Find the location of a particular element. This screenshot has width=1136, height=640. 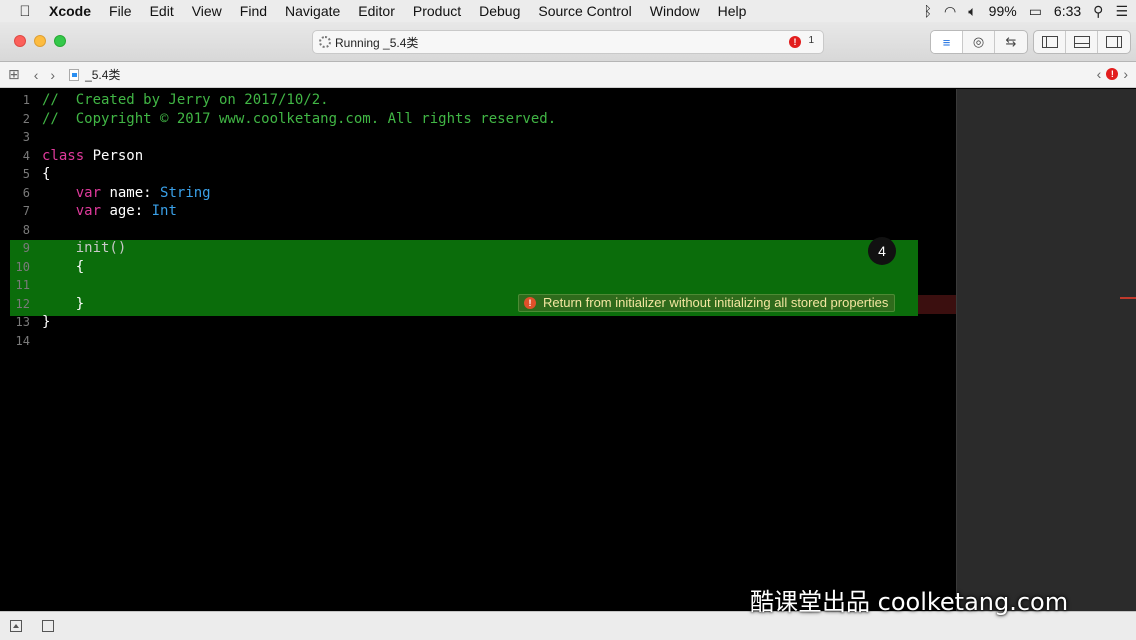

menu-source-control: Source Control is located at coordinates (584, 11).